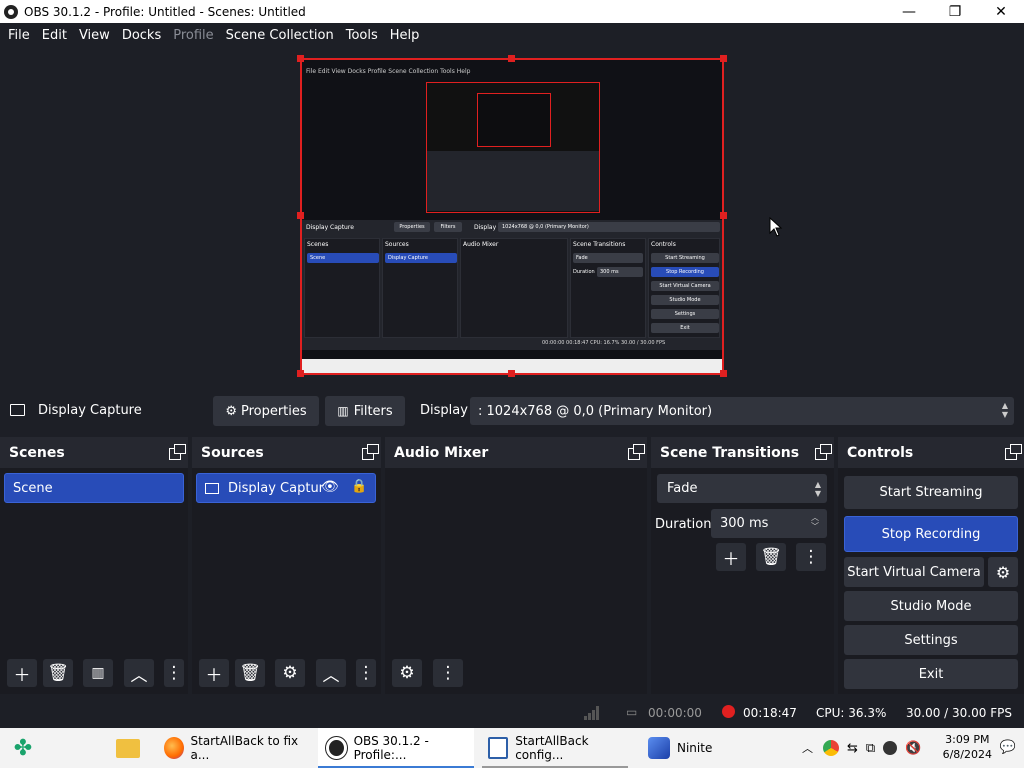 This screenshot has width=1024, height=768. I want to click on mouse-cursor-icon, so click(776, 227).